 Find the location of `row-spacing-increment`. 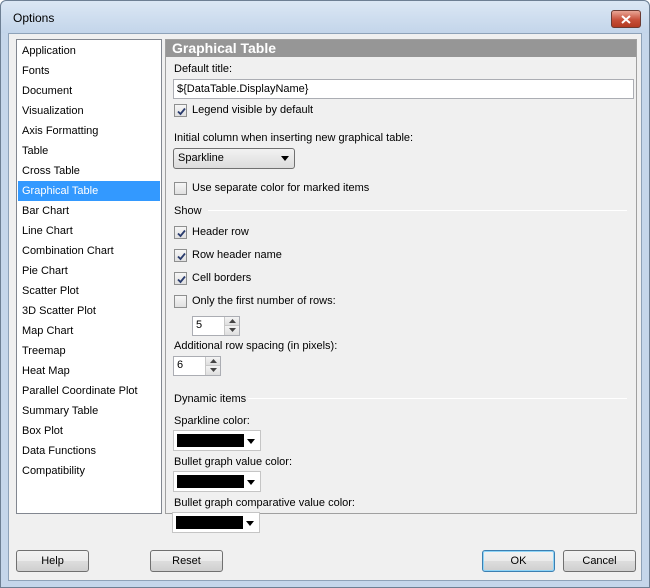

row-spacing-increment is located at coordinates (212, 361).